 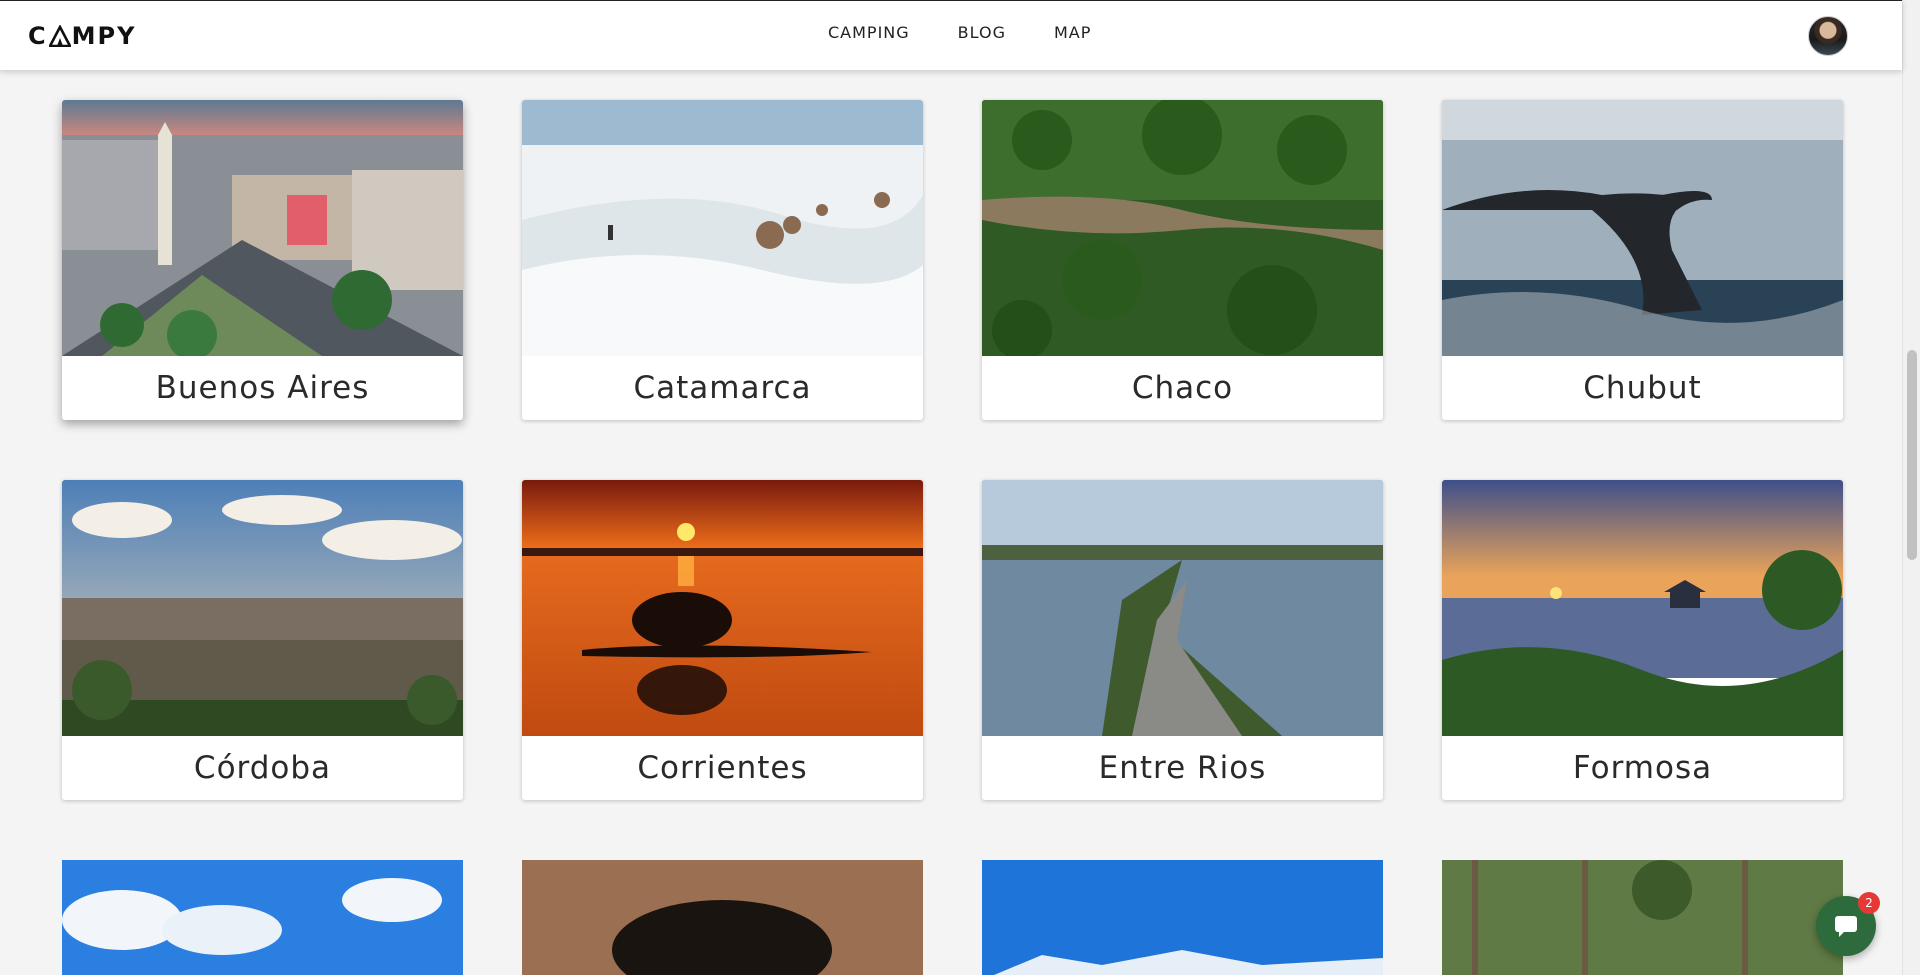 What do you see at coordinates (1182, 608) in the screenshot?
I see `entre-rios-image` at bounding box center [1182, 608].